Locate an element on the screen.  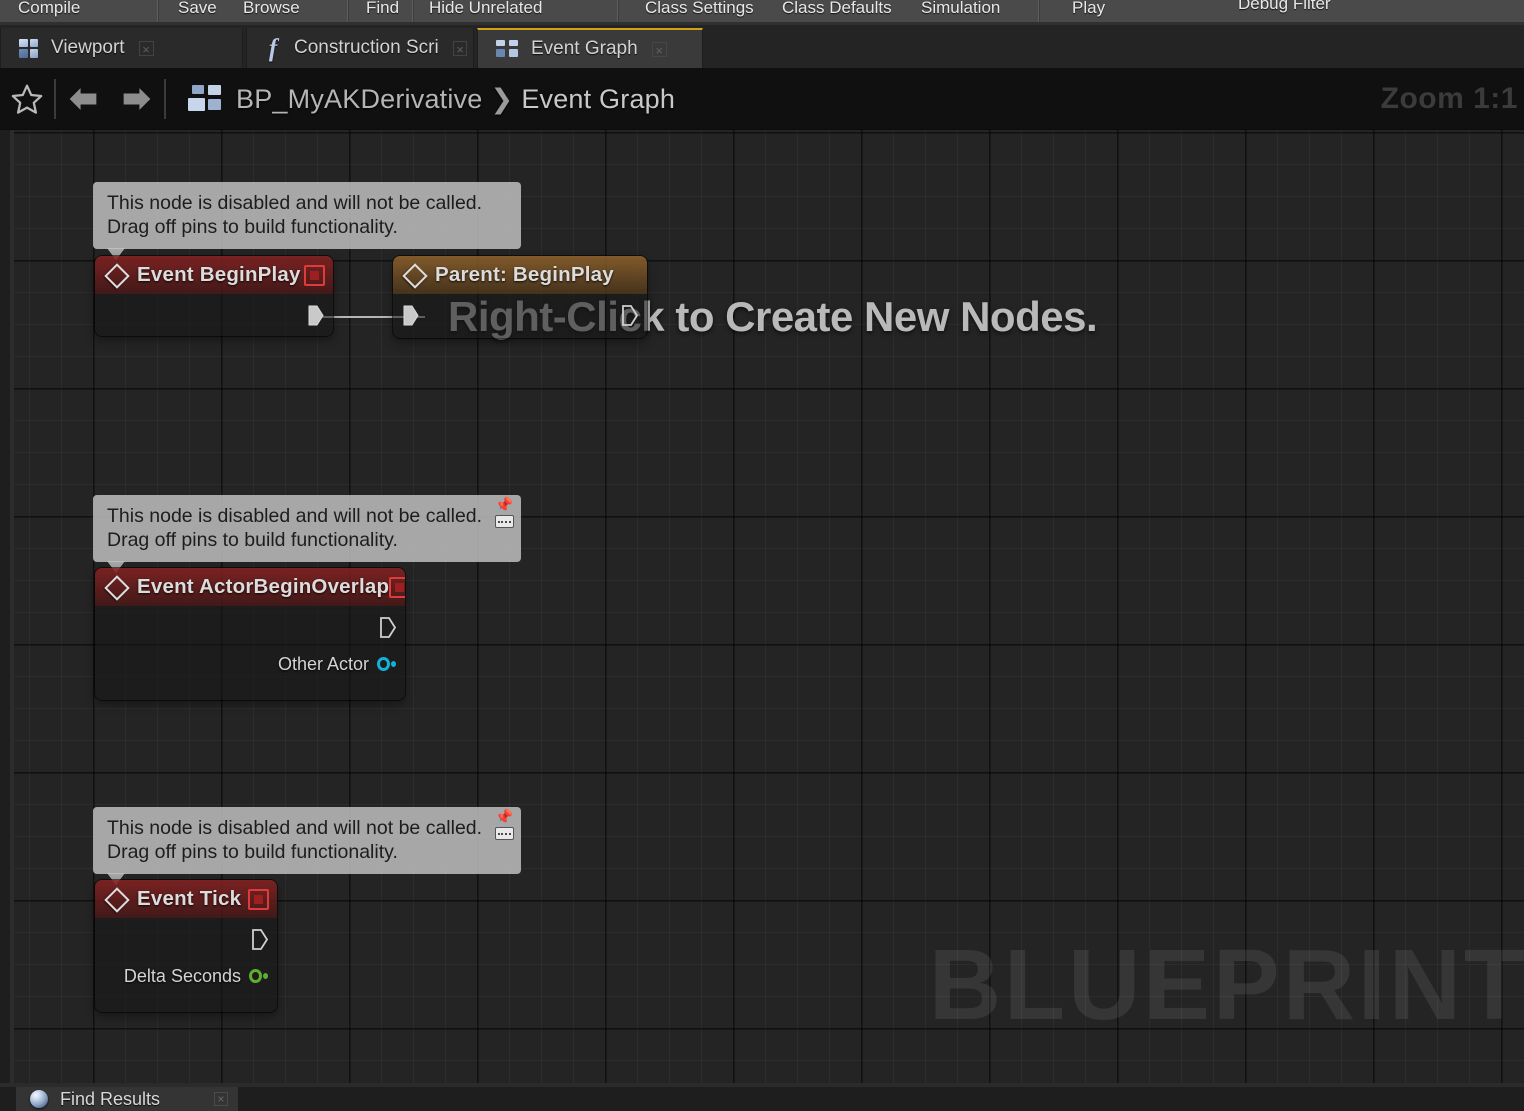
exec-in-pin-icon is located at coordinates (410, 315).